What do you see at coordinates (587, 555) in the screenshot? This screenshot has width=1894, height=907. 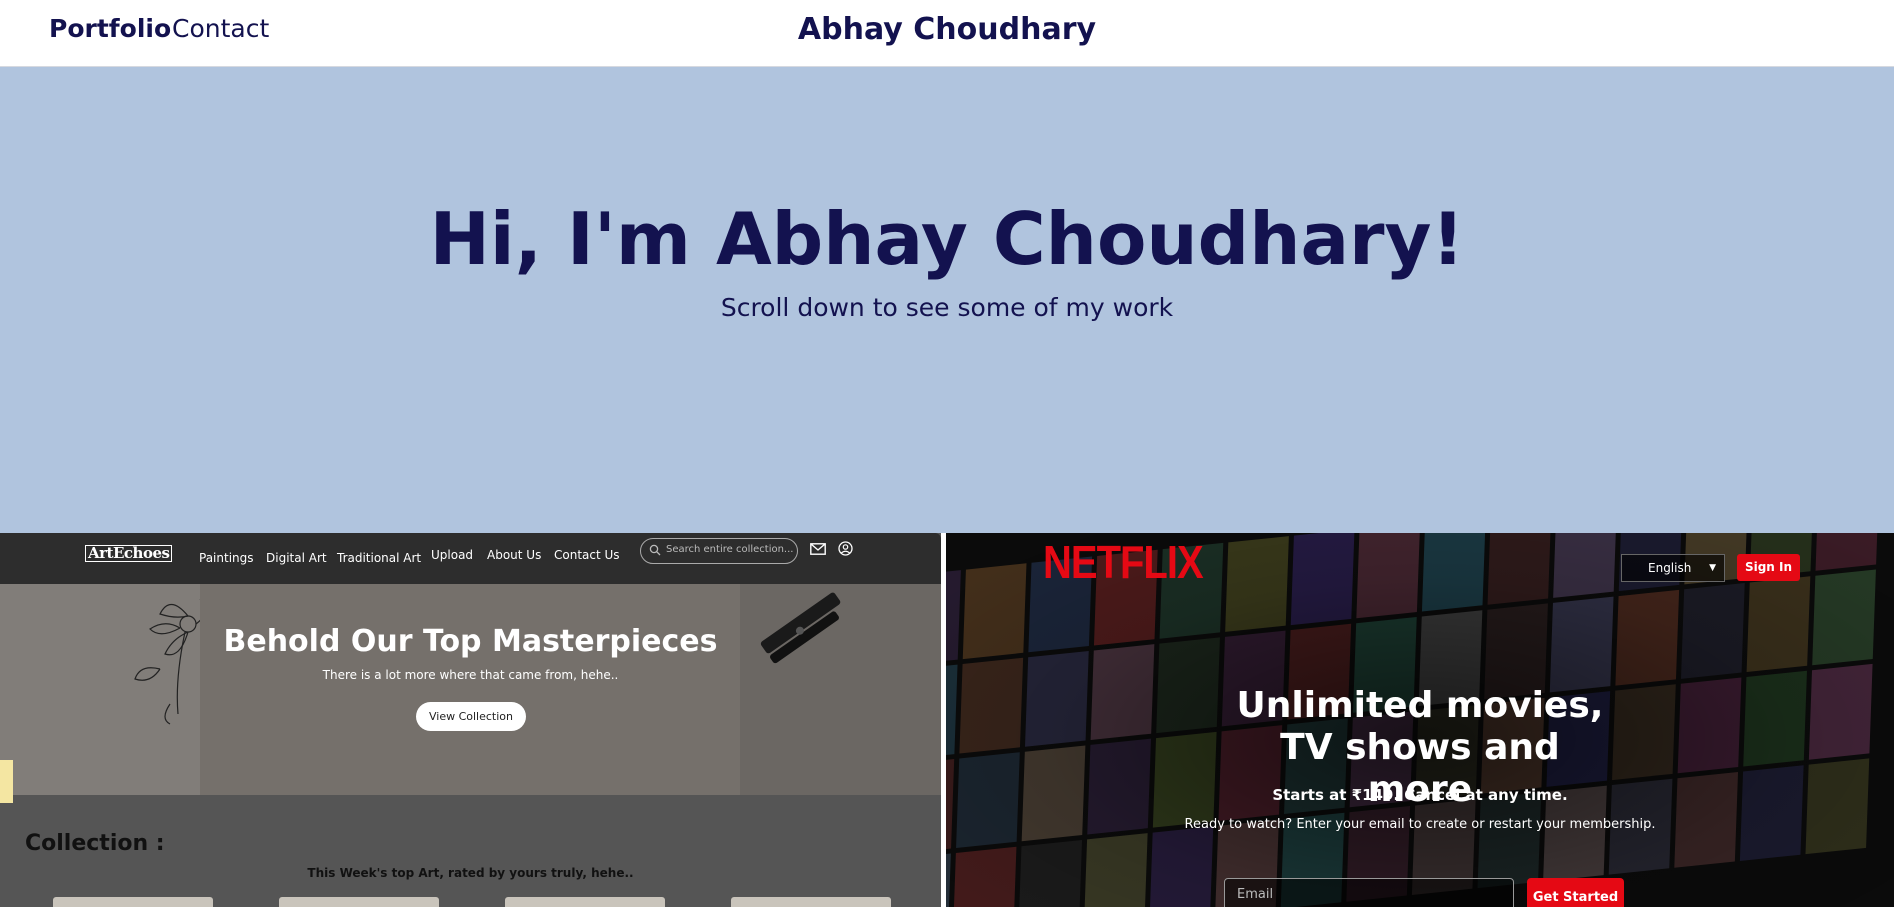 I see `artechoes-nav-contact: Contact Us` at bounding box center [587, 555].